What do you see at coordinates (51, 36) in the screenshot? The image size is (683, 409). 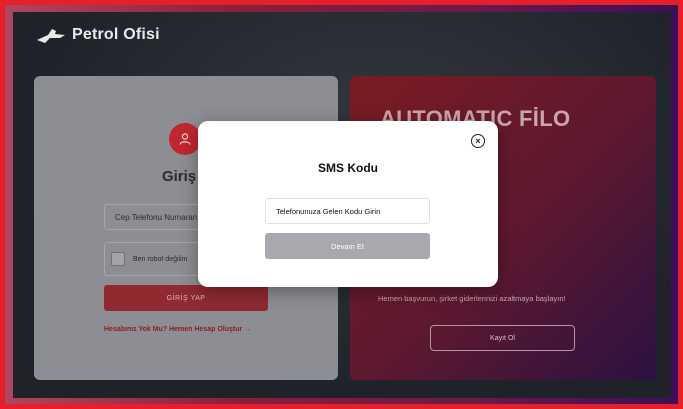 I see `horse-icon` at bounding box center [51, 36].